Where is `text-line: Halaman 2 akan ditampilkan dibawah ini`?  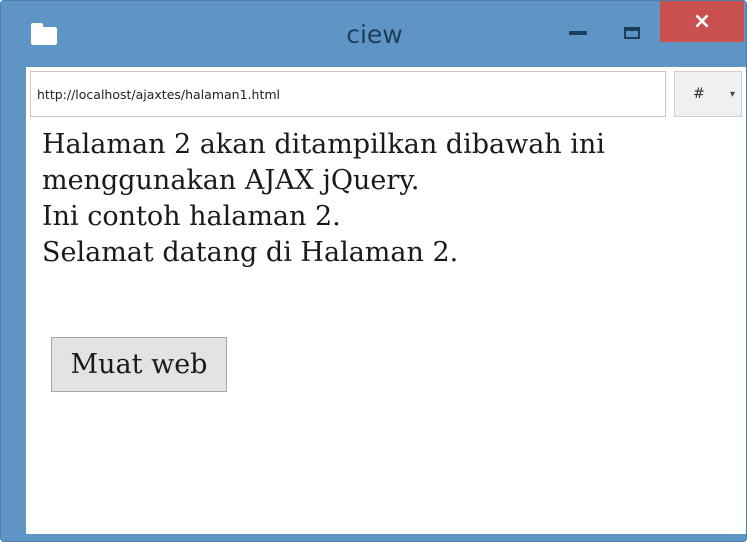
text-line: Halaman 2 akan ditampilkan dibawah ini is located at coordinates (323, 144).